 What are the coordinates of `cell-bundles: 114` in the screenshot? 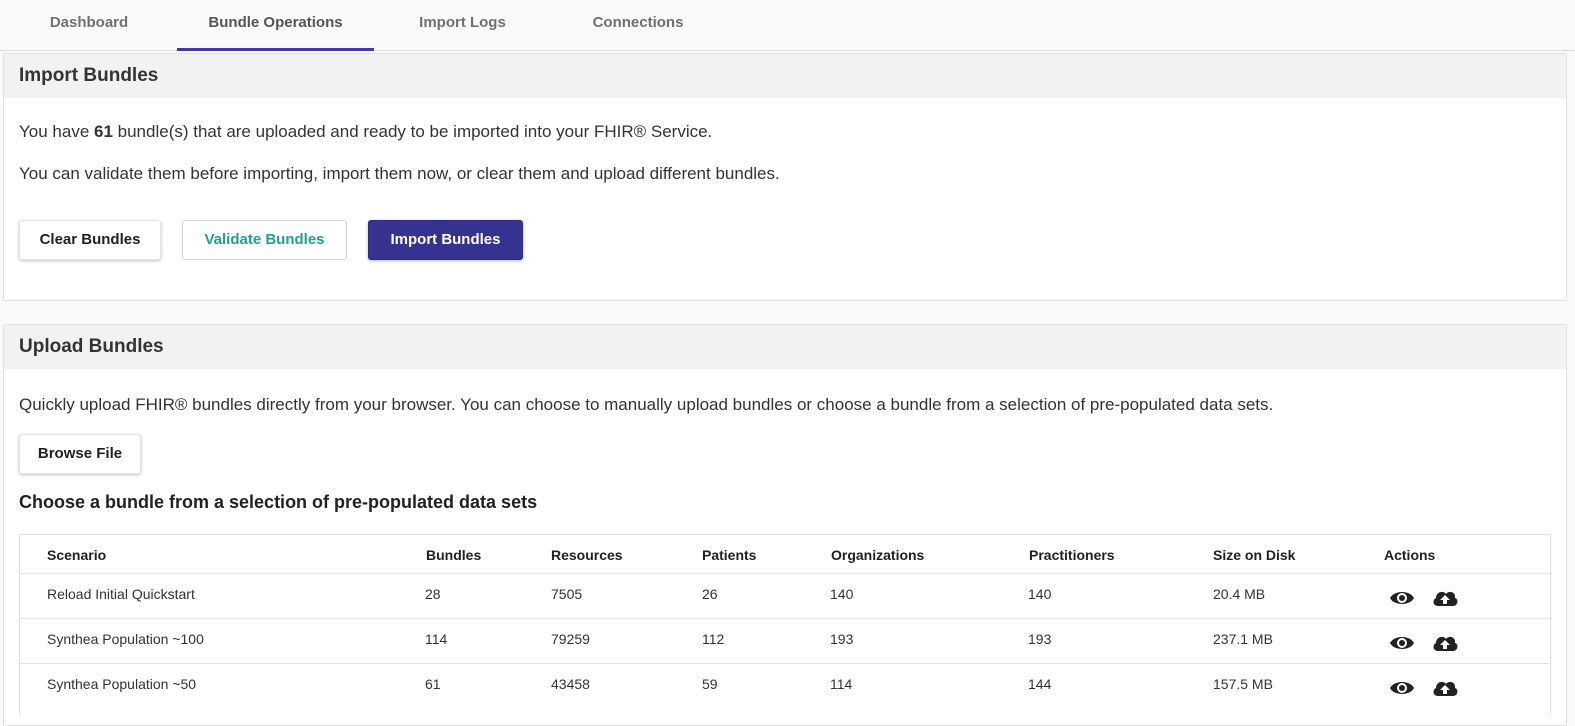 It's located at (436, 639).